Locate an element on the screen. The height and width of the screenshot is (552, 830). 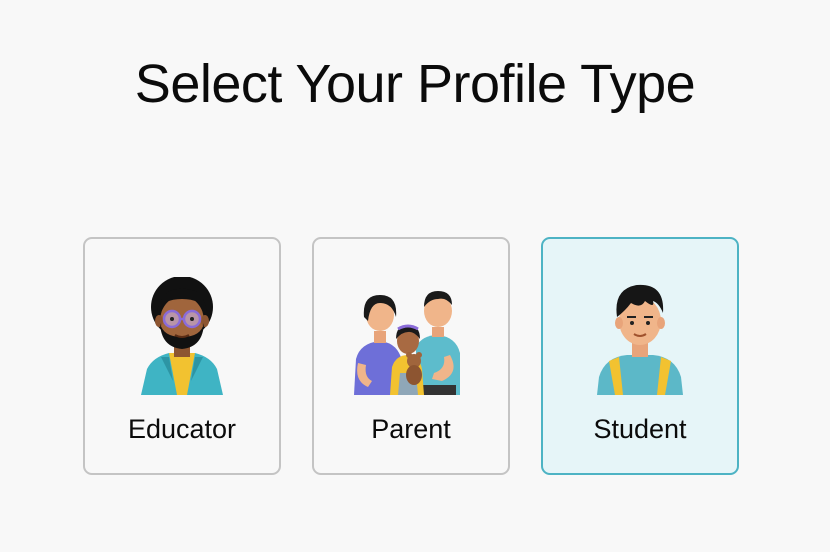
family-avatar-icon is located at coordinates (411, 336).